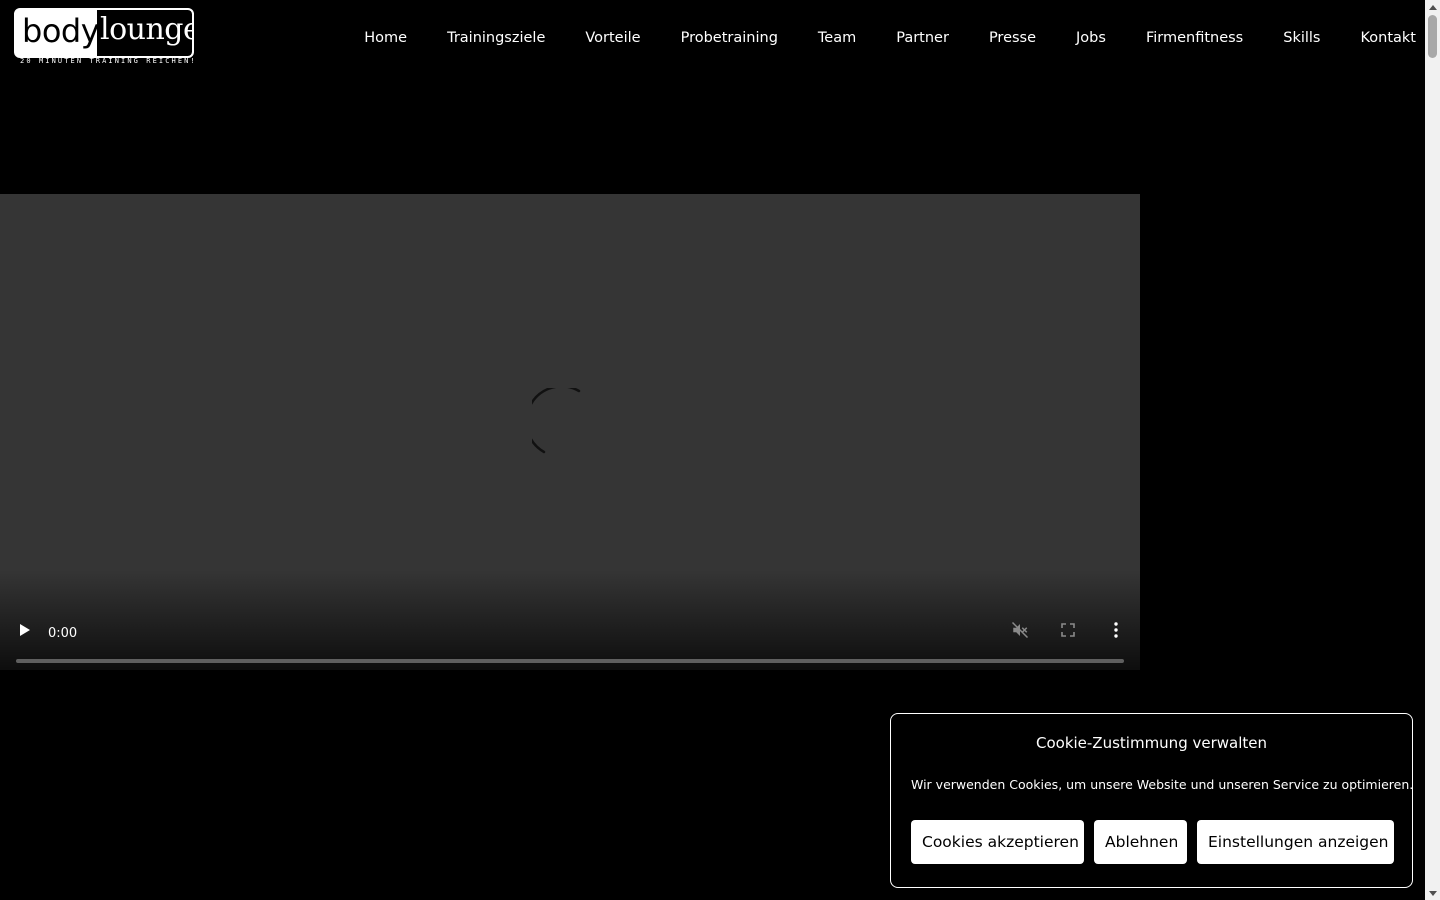  Describe the element at coordinates (570, 661) in the screenshot. I see `video-progress-bar` at that location.